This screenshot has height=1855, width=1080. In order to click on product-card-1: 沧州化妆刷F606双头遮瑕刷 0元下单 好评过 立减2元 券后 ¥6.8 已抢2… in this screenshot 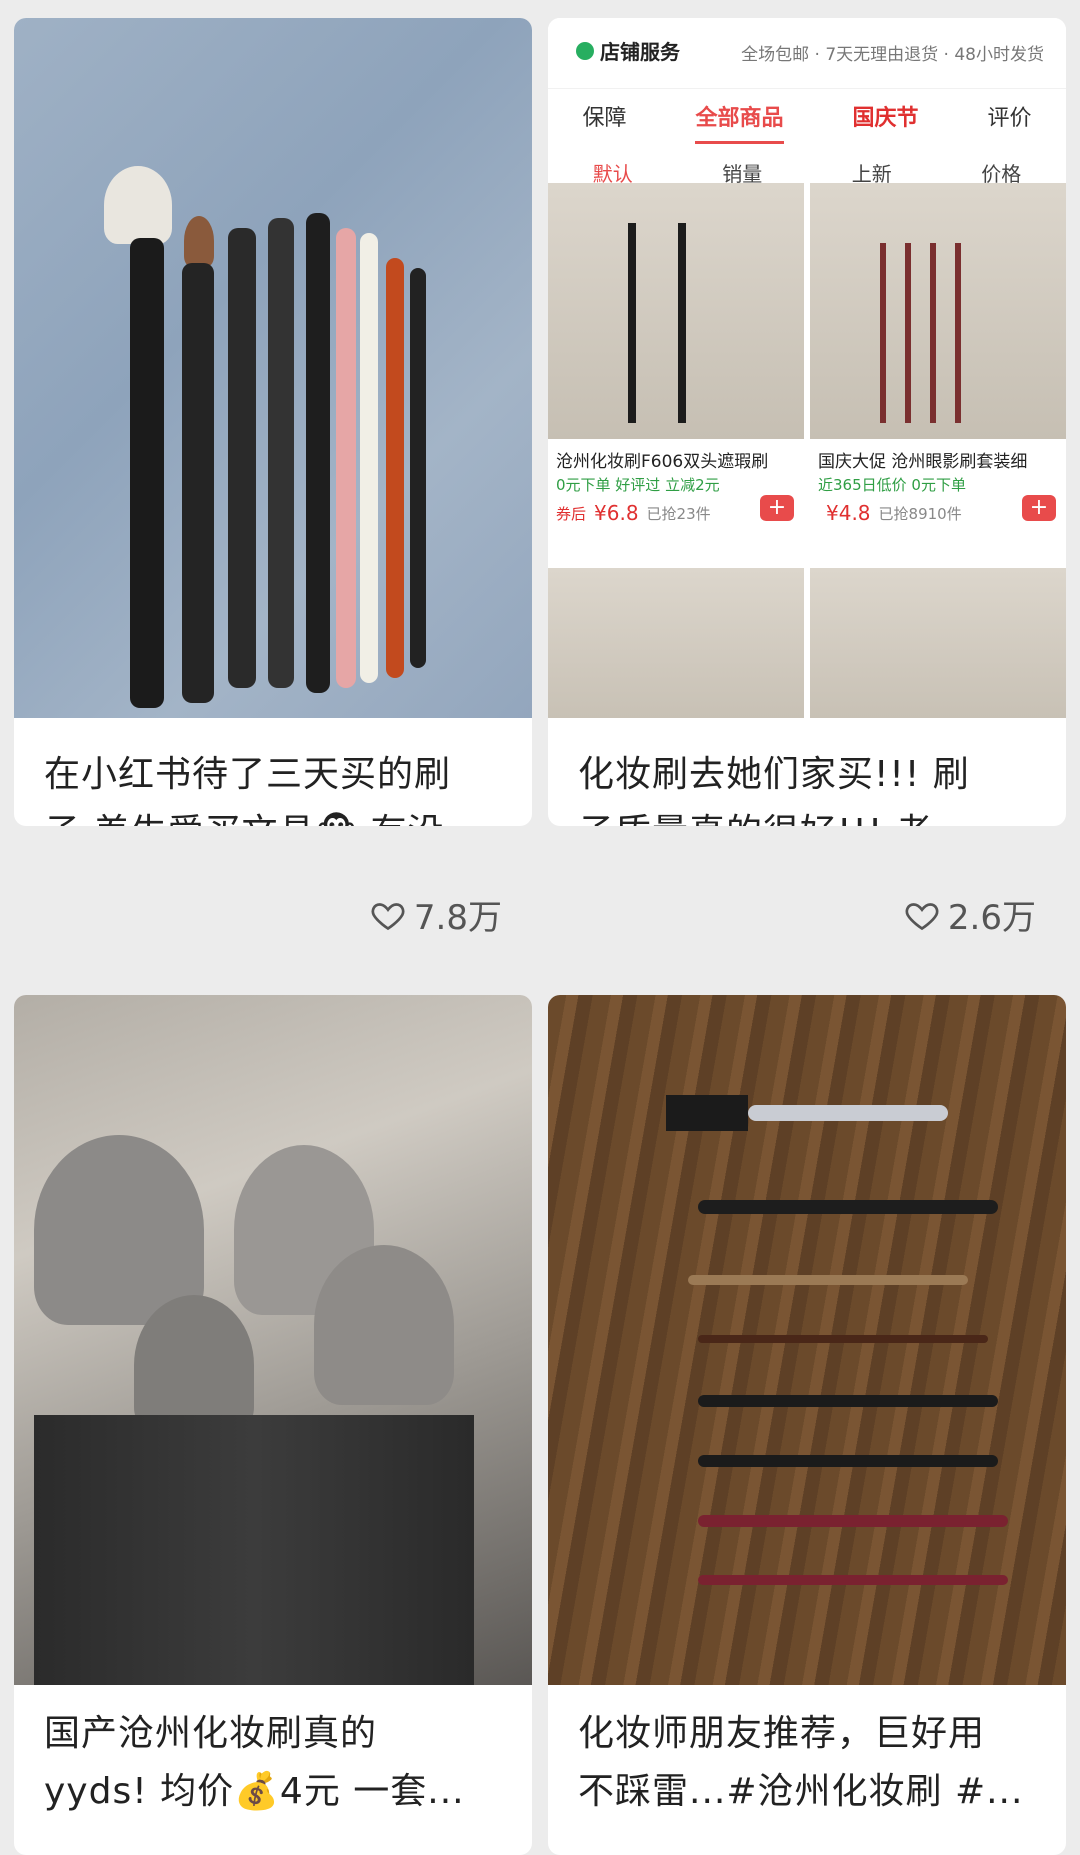, I will do `click(676, 357)`.